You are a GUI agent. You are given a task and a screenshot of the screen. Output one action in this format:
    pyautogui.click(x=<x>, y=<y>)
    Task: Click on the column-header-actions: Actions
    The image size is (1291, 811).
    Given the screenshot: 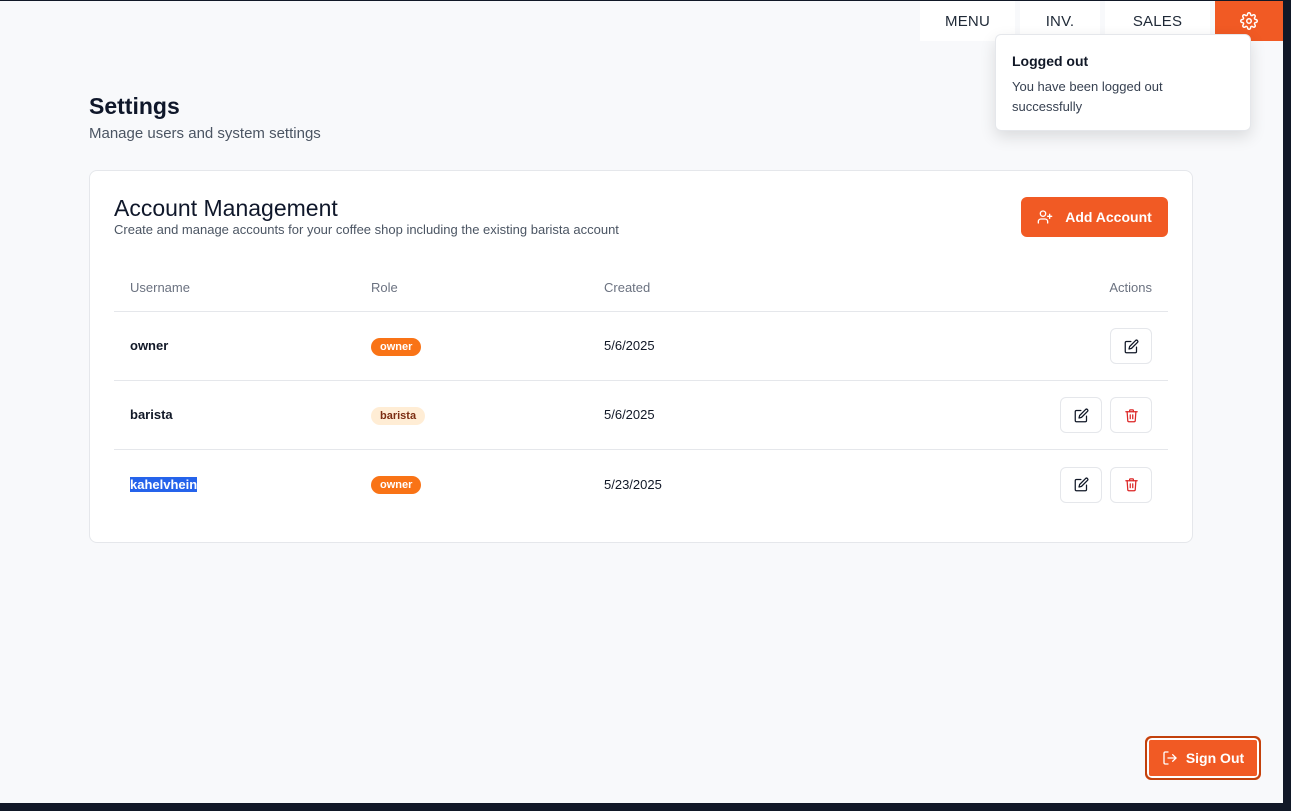 What is the action you would take?
    pyautogui.click(x=1130, y=287)
    